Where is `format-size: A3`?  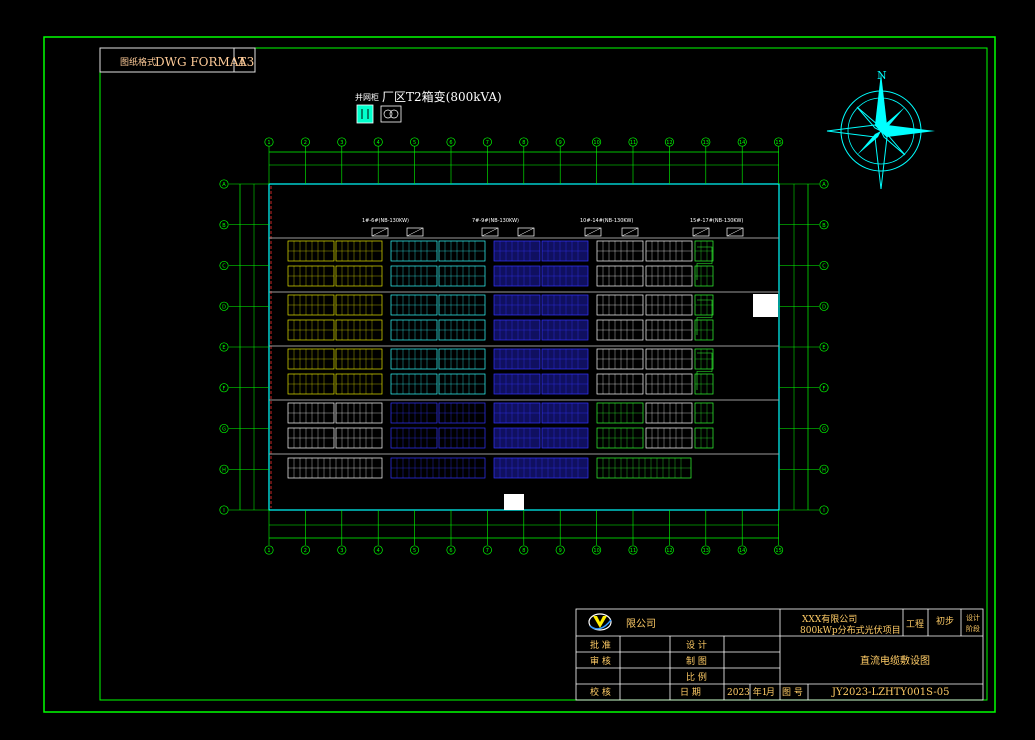 format-size: A3 is located at coordinates (245, 62).